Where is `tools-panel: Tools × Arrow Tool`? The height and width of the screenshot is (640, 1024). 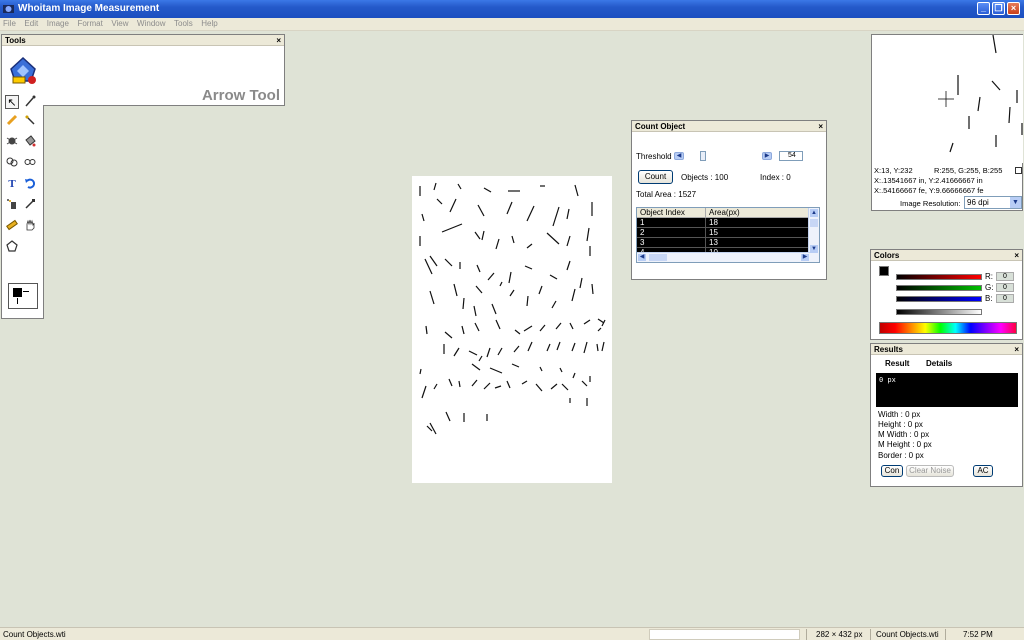
tools-panel: Tools × Arrow Tool is located at coordinates (143, 70).